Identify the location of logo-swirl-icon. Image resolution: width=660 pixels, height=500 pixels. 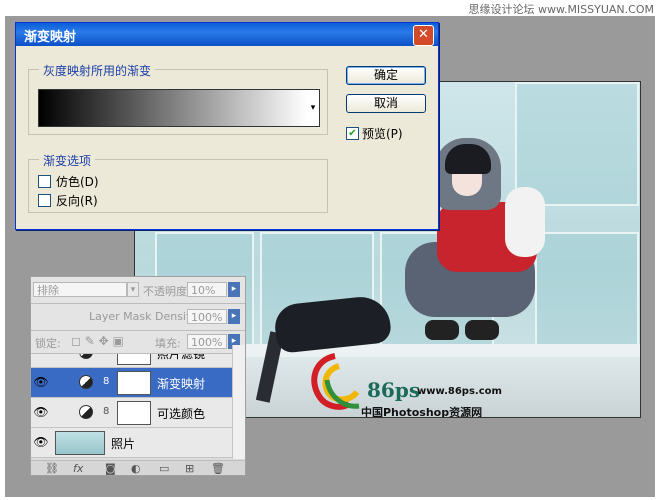
(335, 381).